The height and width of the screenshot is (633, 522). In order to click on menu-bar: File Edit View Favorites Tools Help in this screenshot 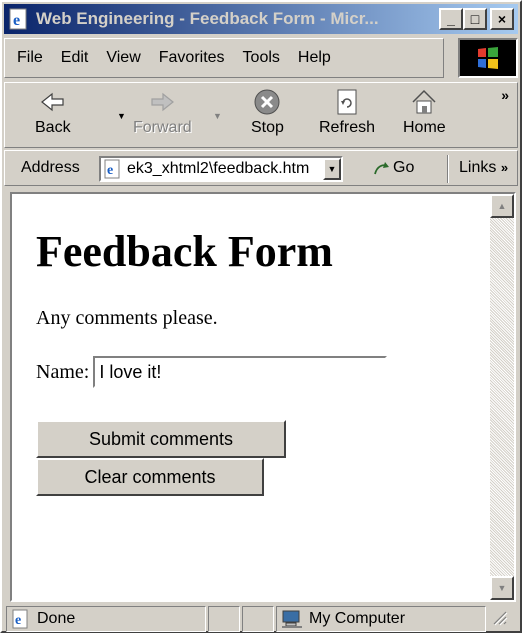, I will do `click(224, 58)`.